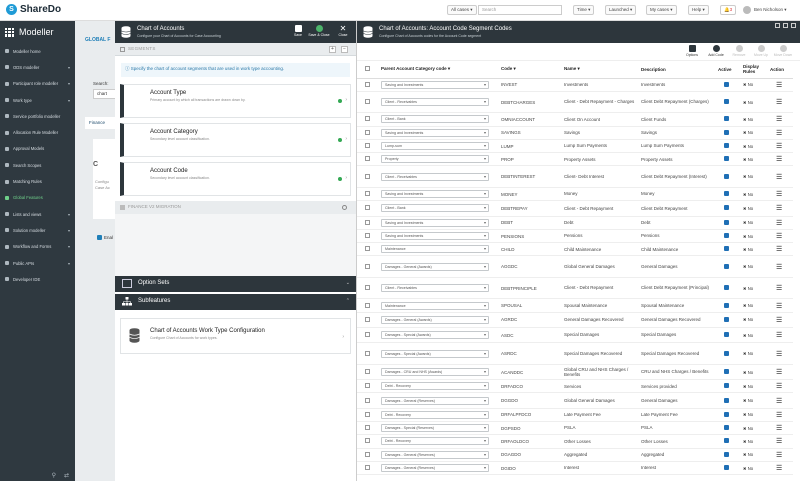 The image size is (800, 481). I want to click on move-down-button: Move Down, so click(783, 51).